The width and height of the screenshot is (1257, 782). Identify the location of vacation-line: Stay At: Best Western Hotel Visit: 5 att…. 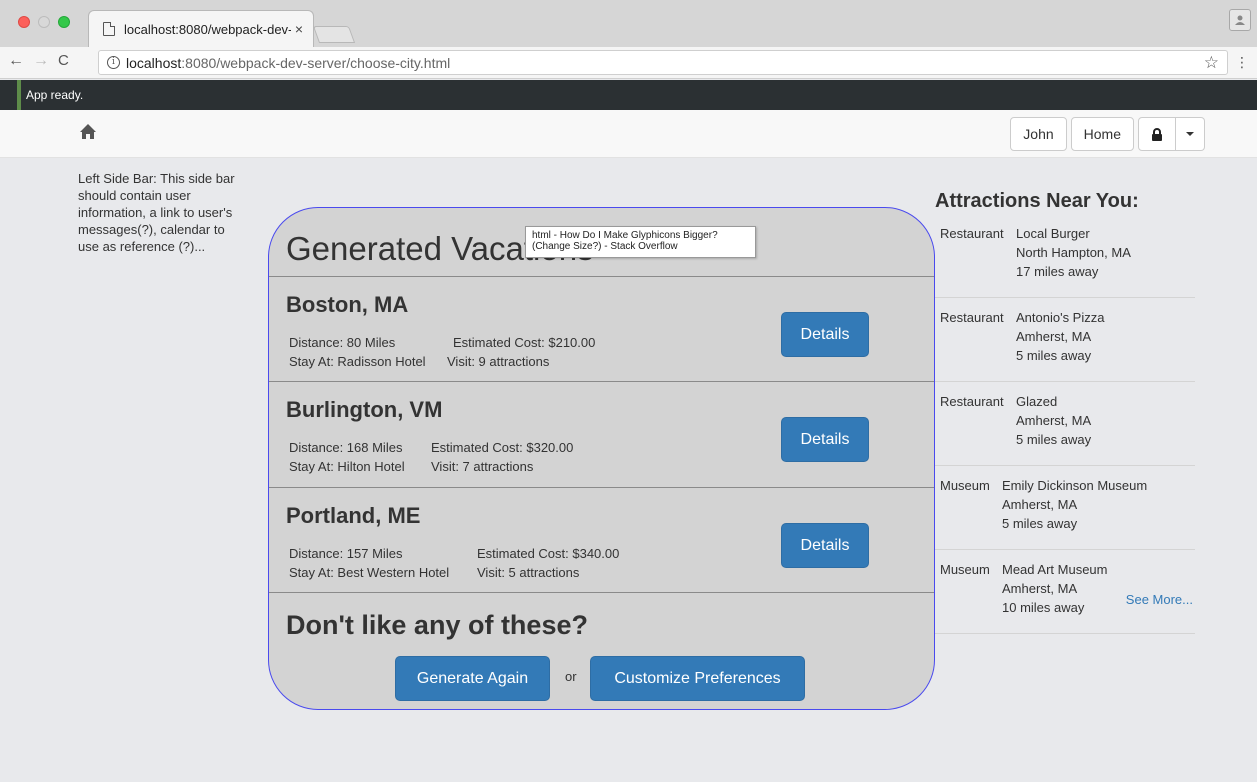
(434, 572).